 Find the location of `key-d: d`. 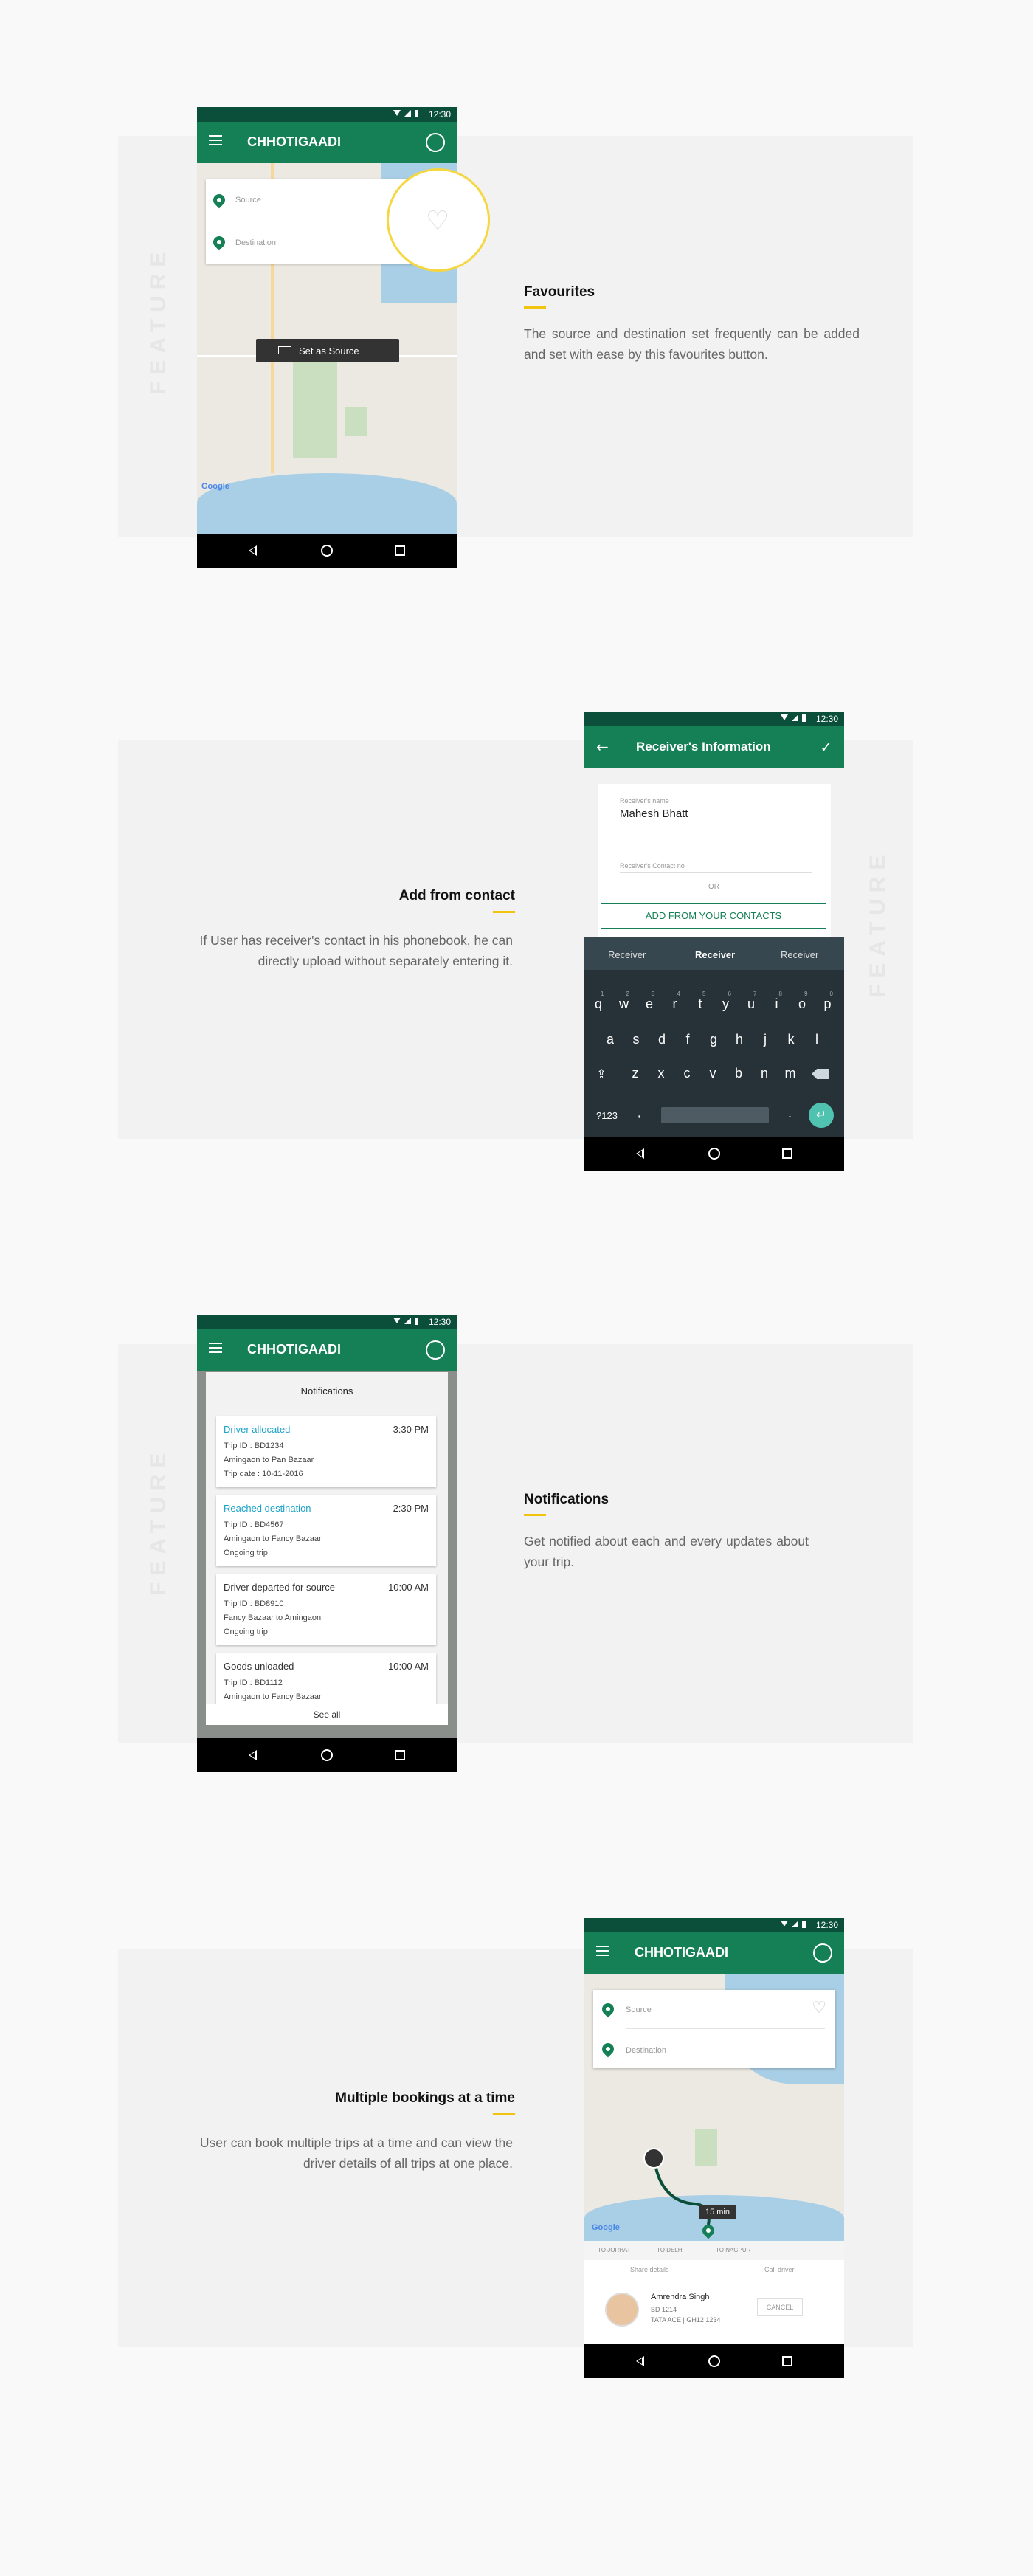

key-d: d is located at coordinates (662, 1040).